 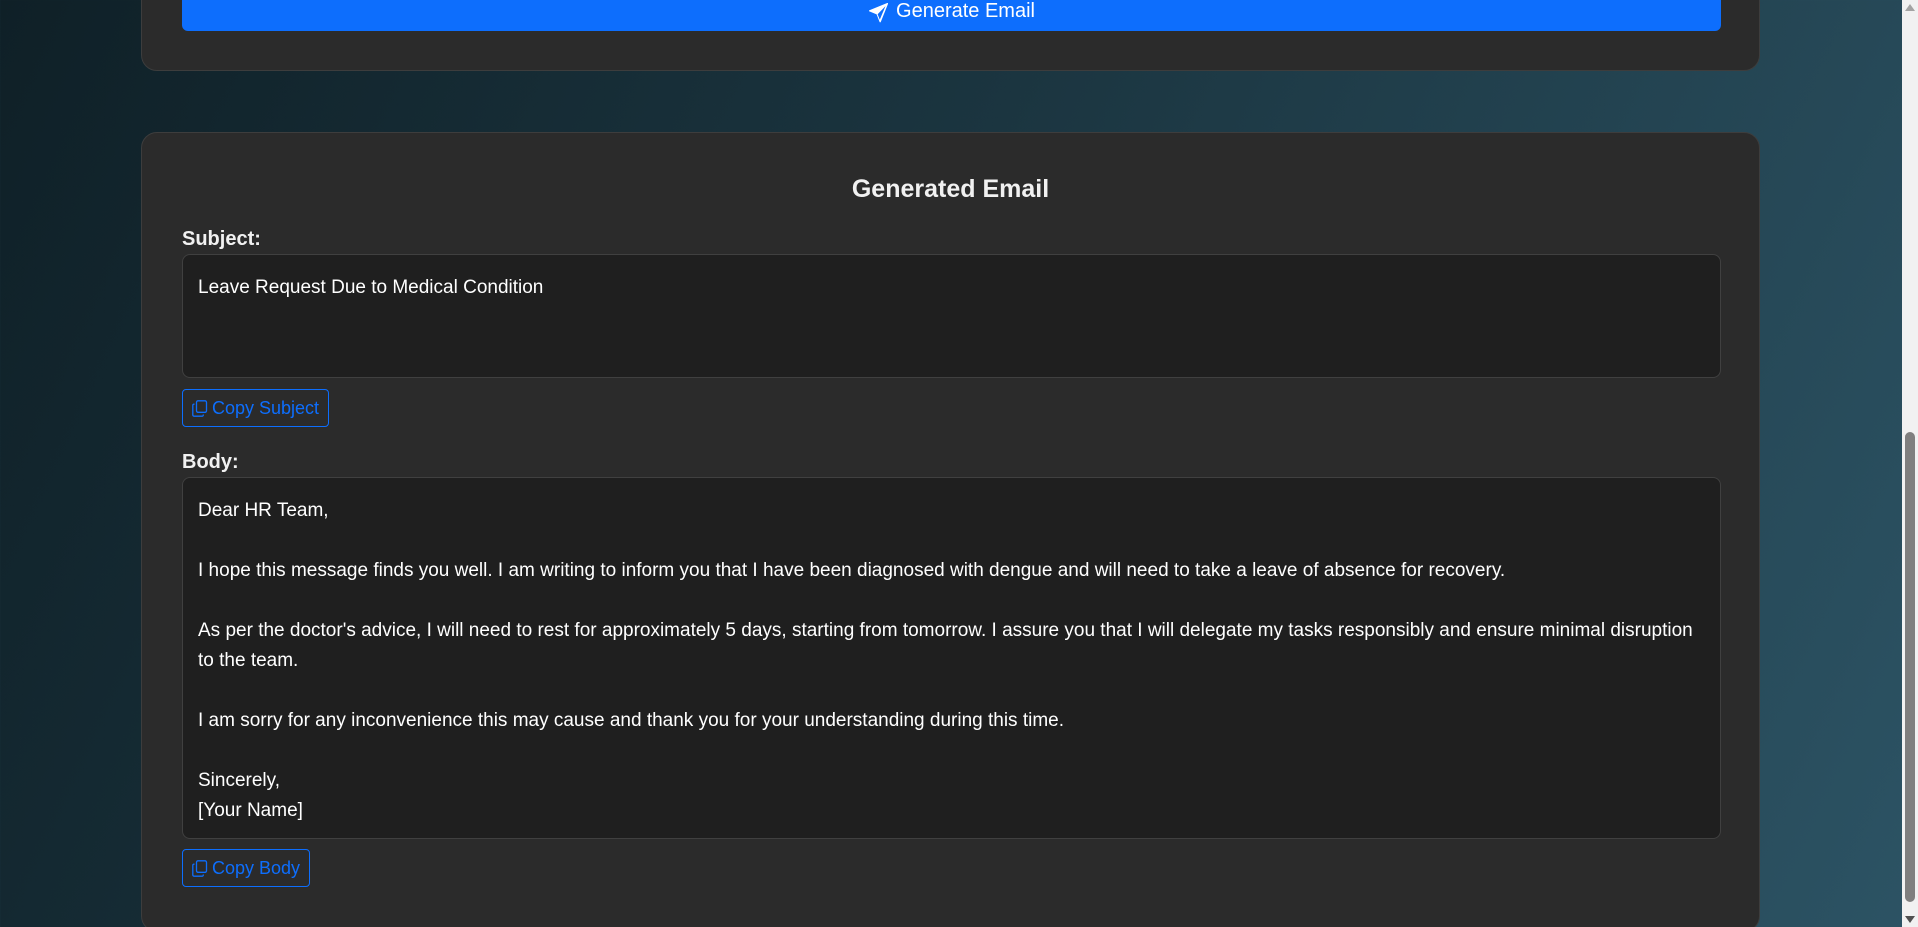 I want to click on form-card: Generate Email, so click(x=950, y=35).